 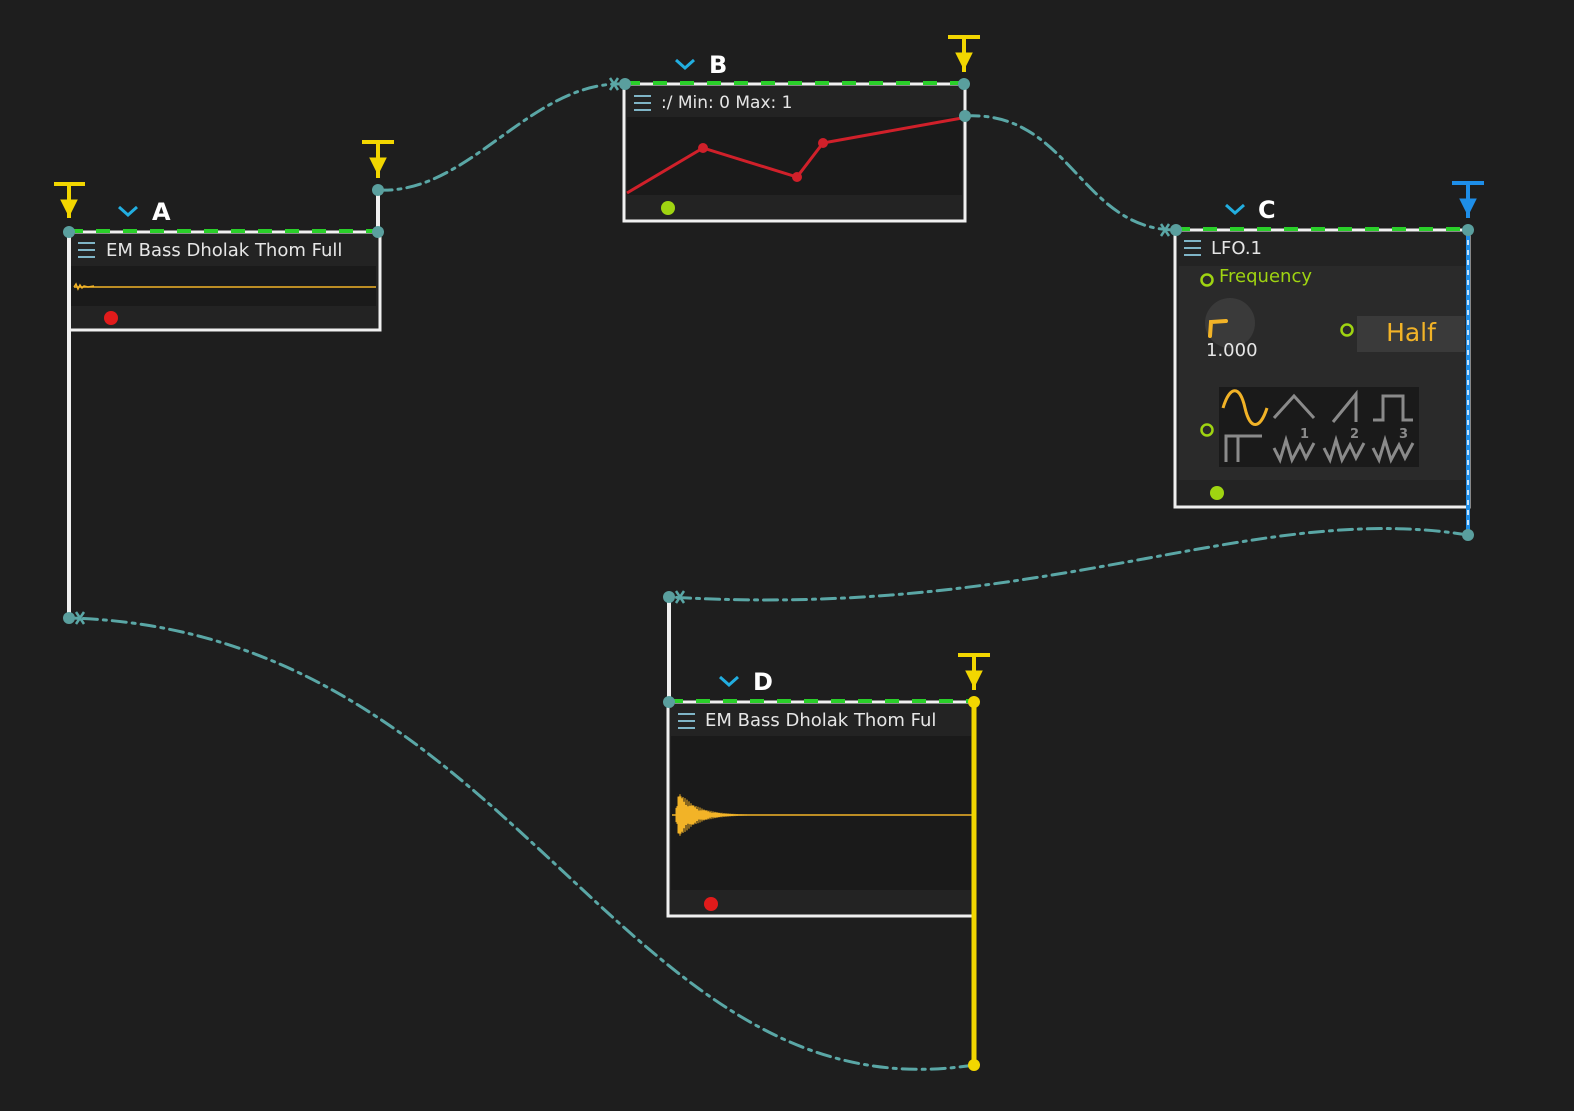 I want to click on node-a-title: EM Bass Dholak Thom Full, so click(x=224, y=250).